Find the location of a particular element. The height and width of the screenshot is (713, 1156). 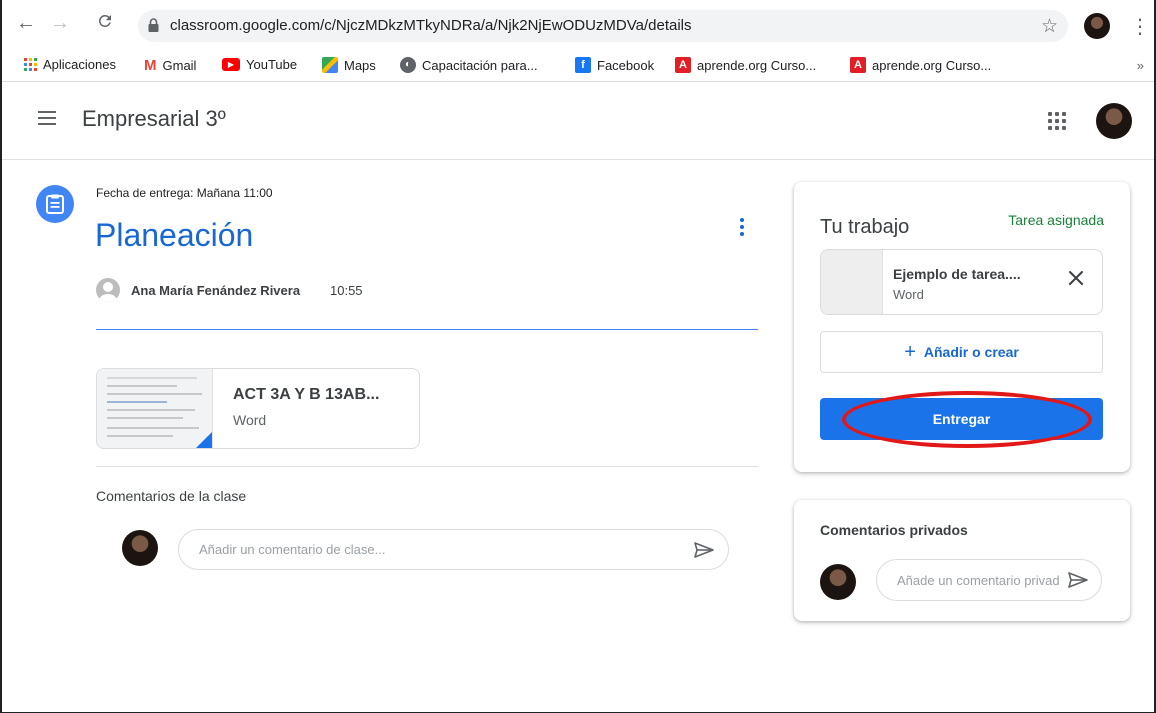

bookmark-youtube: ▶ YouTube is located at coordinates (259, 64).